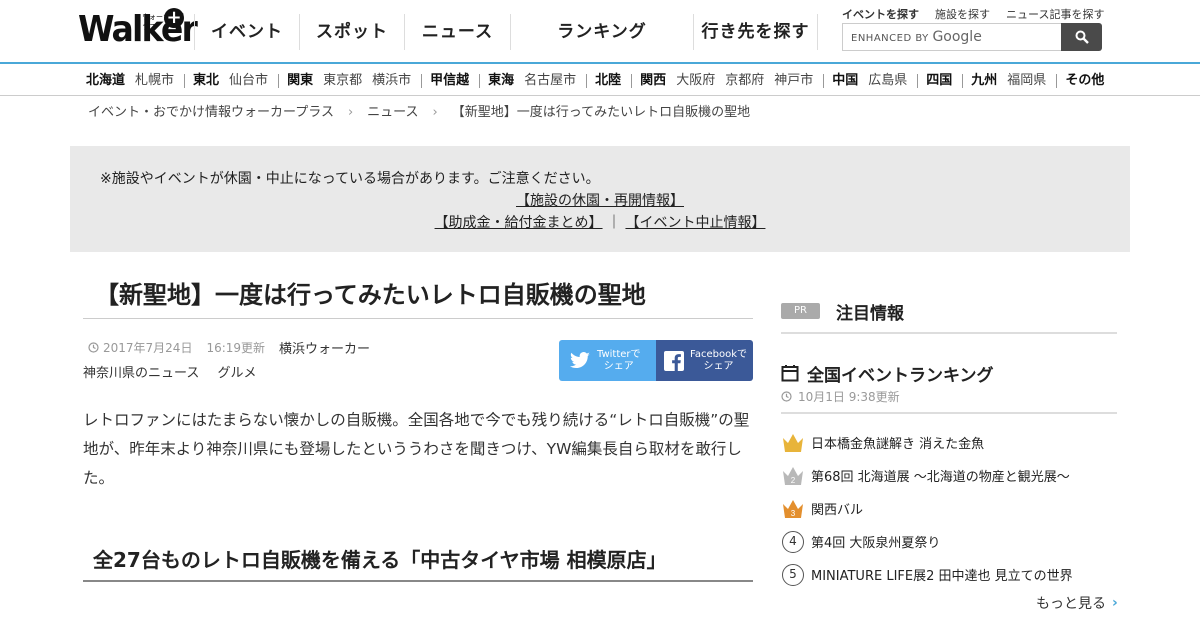  What do you see at coordinates (206, 81) in the screenshot?
I see `region-link: 東北` at bounding box center [206, 81].